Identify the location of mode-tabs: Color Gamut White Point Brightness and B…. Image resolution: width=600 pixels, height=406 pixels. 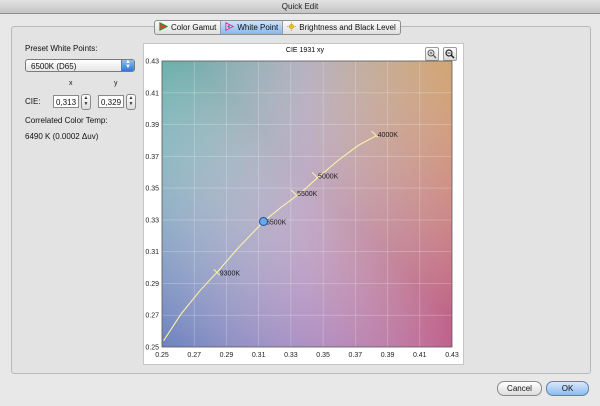
(277, 27).